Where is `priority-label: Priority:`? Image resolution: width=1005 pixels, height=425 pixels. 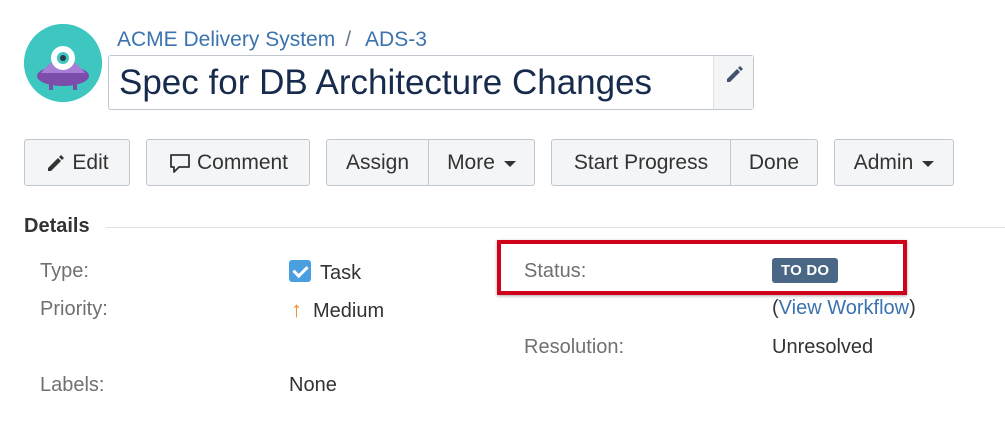
priority-label: Priority: is located at coordinates (74, 309).